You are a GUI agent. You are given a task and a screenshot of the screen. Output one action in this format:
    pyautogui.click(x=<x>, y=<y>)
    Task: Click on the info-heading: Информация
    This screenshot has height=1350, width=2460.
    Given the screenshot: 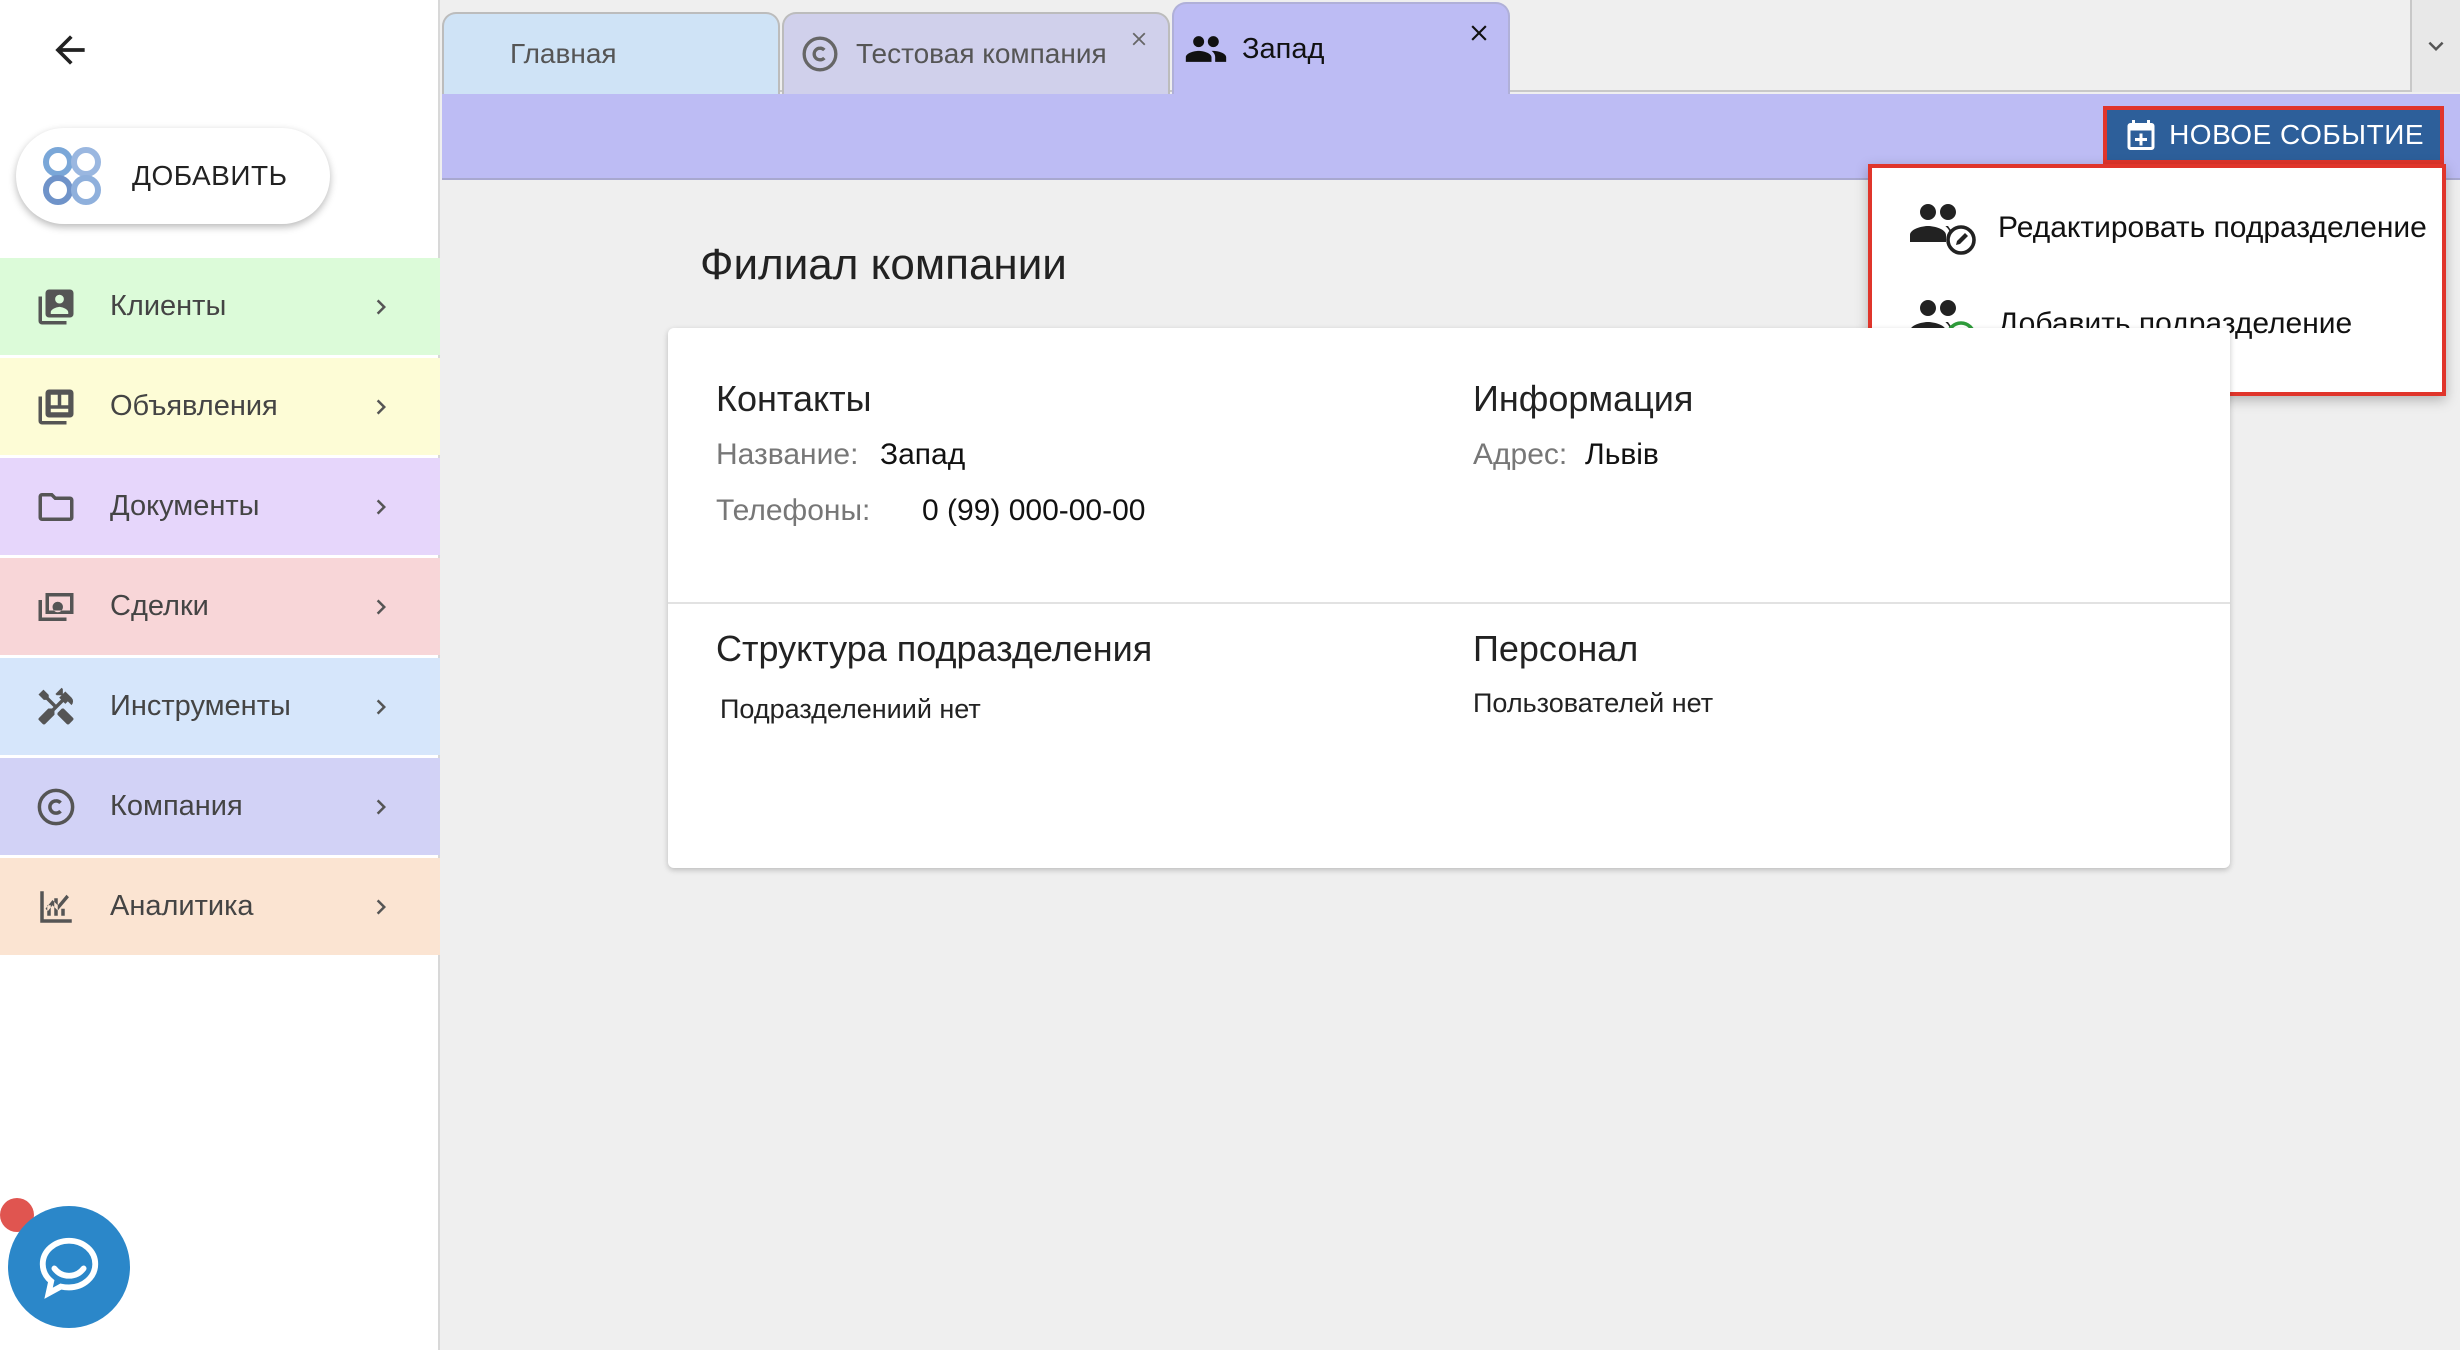 What is the action you would take?
    pyautogui.click(x=1583, y=398)
    